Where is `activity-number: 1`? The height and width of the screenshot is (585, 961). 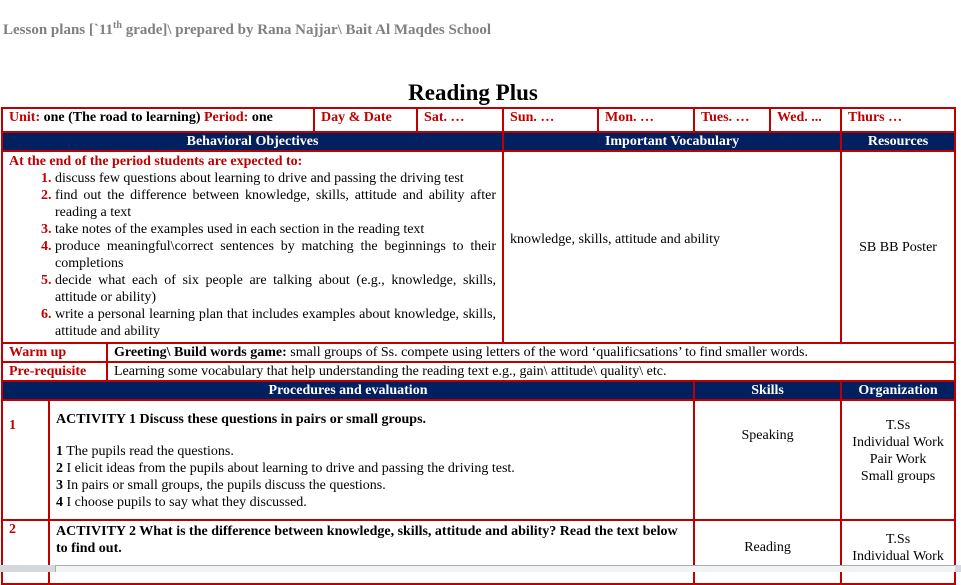
activity-number: 1 is located at coordinates (25, 460).